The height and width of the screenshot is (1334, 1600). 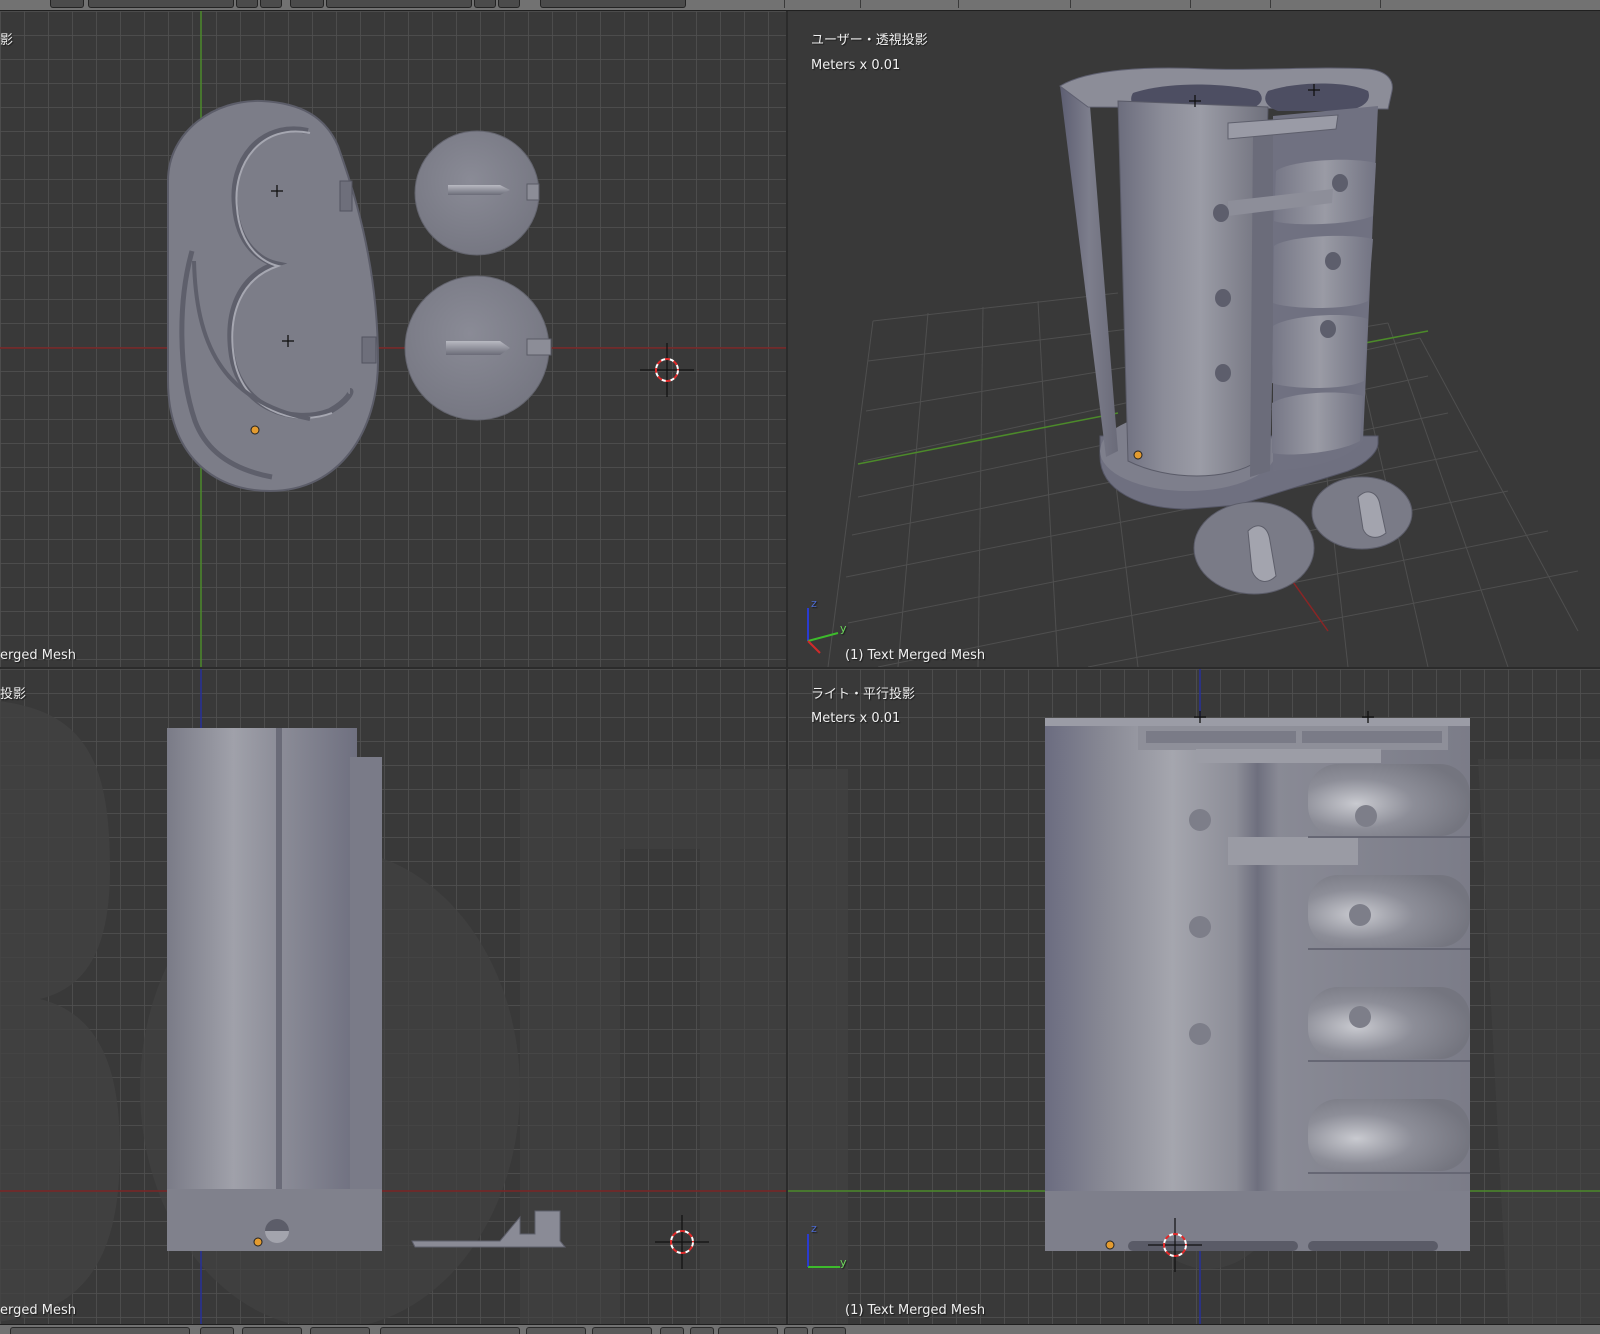 What do you see at coordinates (702, 1330) in the screenshot?
I see `snap-toggle-button` at bounding box center [702, 1330].